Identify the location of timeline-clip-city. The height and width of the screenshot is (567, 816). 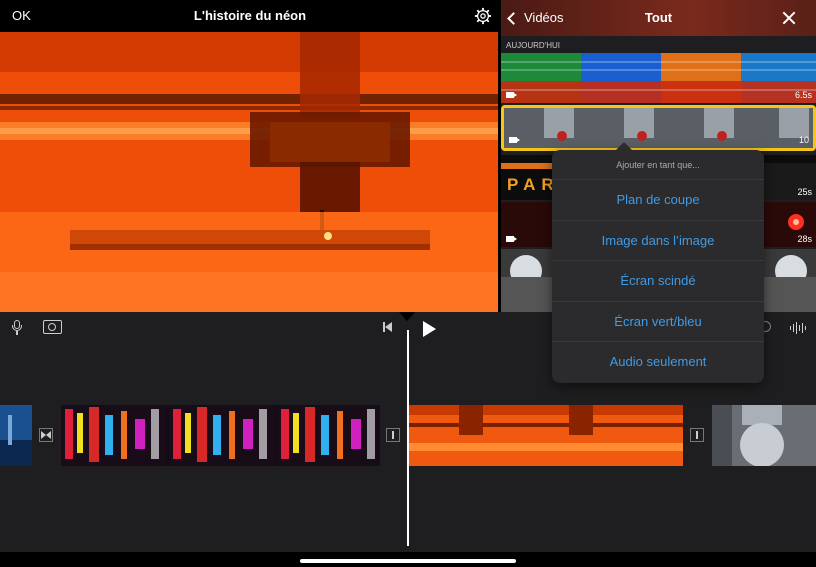
(16, 435).